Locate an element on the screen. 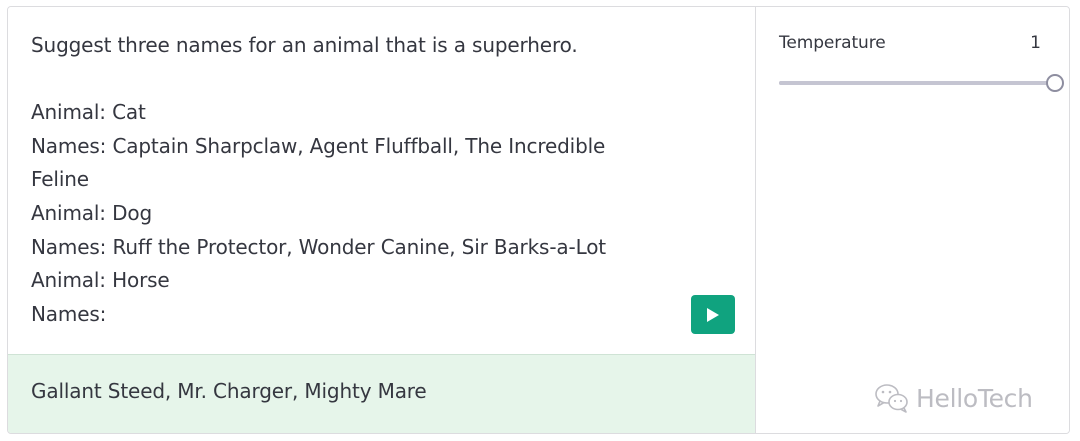  slider-fill is located at coordinates (917, 83).